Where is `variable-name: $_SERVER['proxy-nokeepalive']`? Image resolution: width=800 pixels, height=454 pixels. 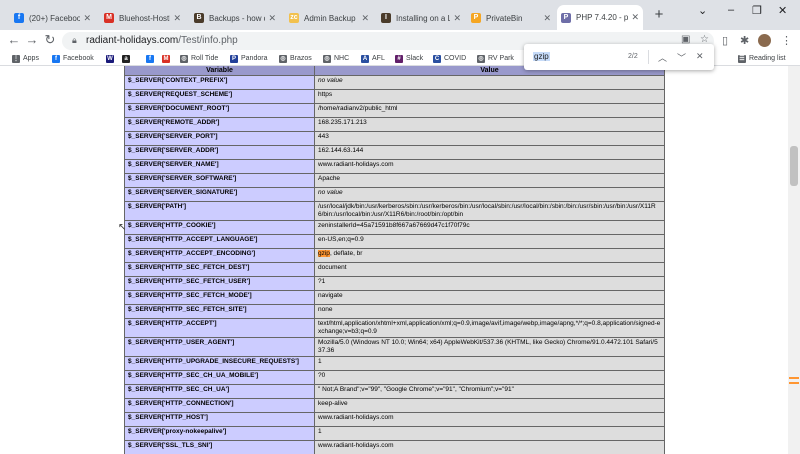
variable-name: $_SERVER['proxy-nokeepalive'] is located at coordinates (219, 433).